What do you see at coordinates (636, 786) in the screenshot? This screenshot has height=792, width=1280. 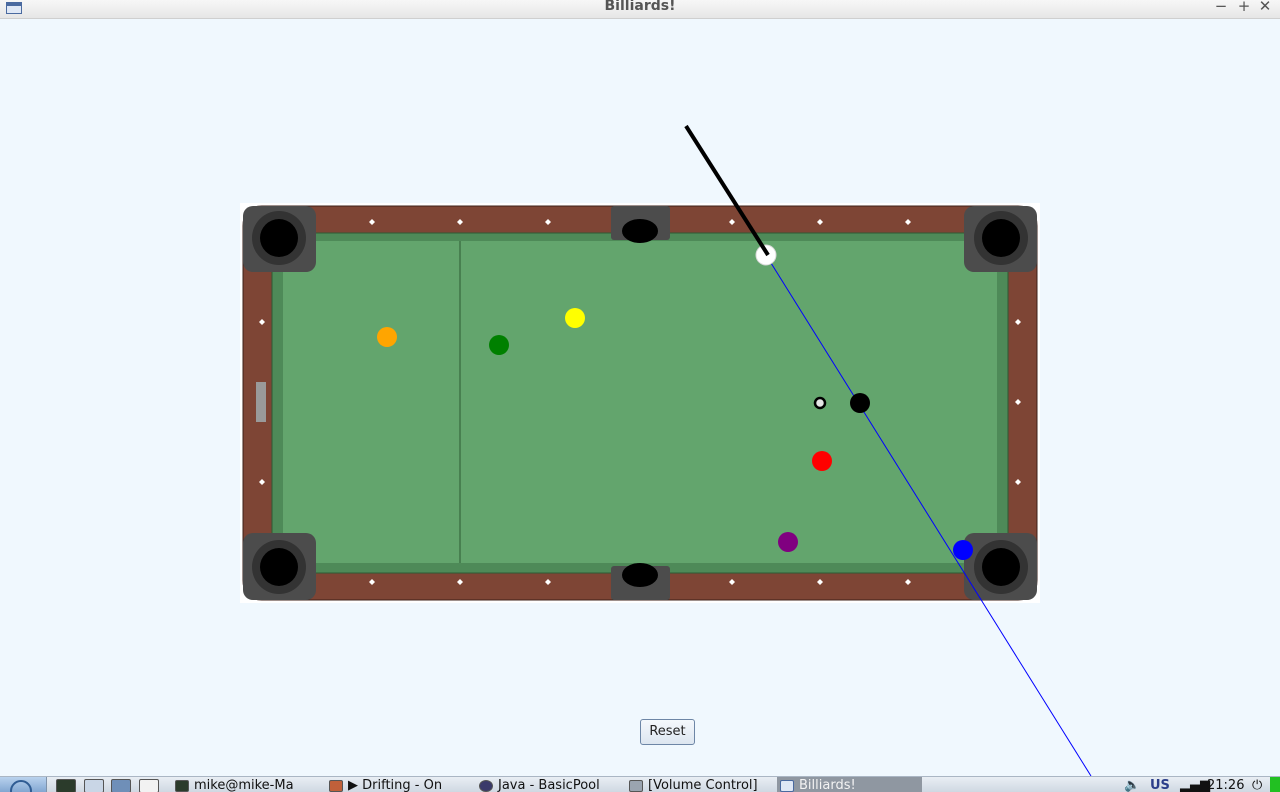 I see `volume-control-icon` at bounding box center [636, 786].